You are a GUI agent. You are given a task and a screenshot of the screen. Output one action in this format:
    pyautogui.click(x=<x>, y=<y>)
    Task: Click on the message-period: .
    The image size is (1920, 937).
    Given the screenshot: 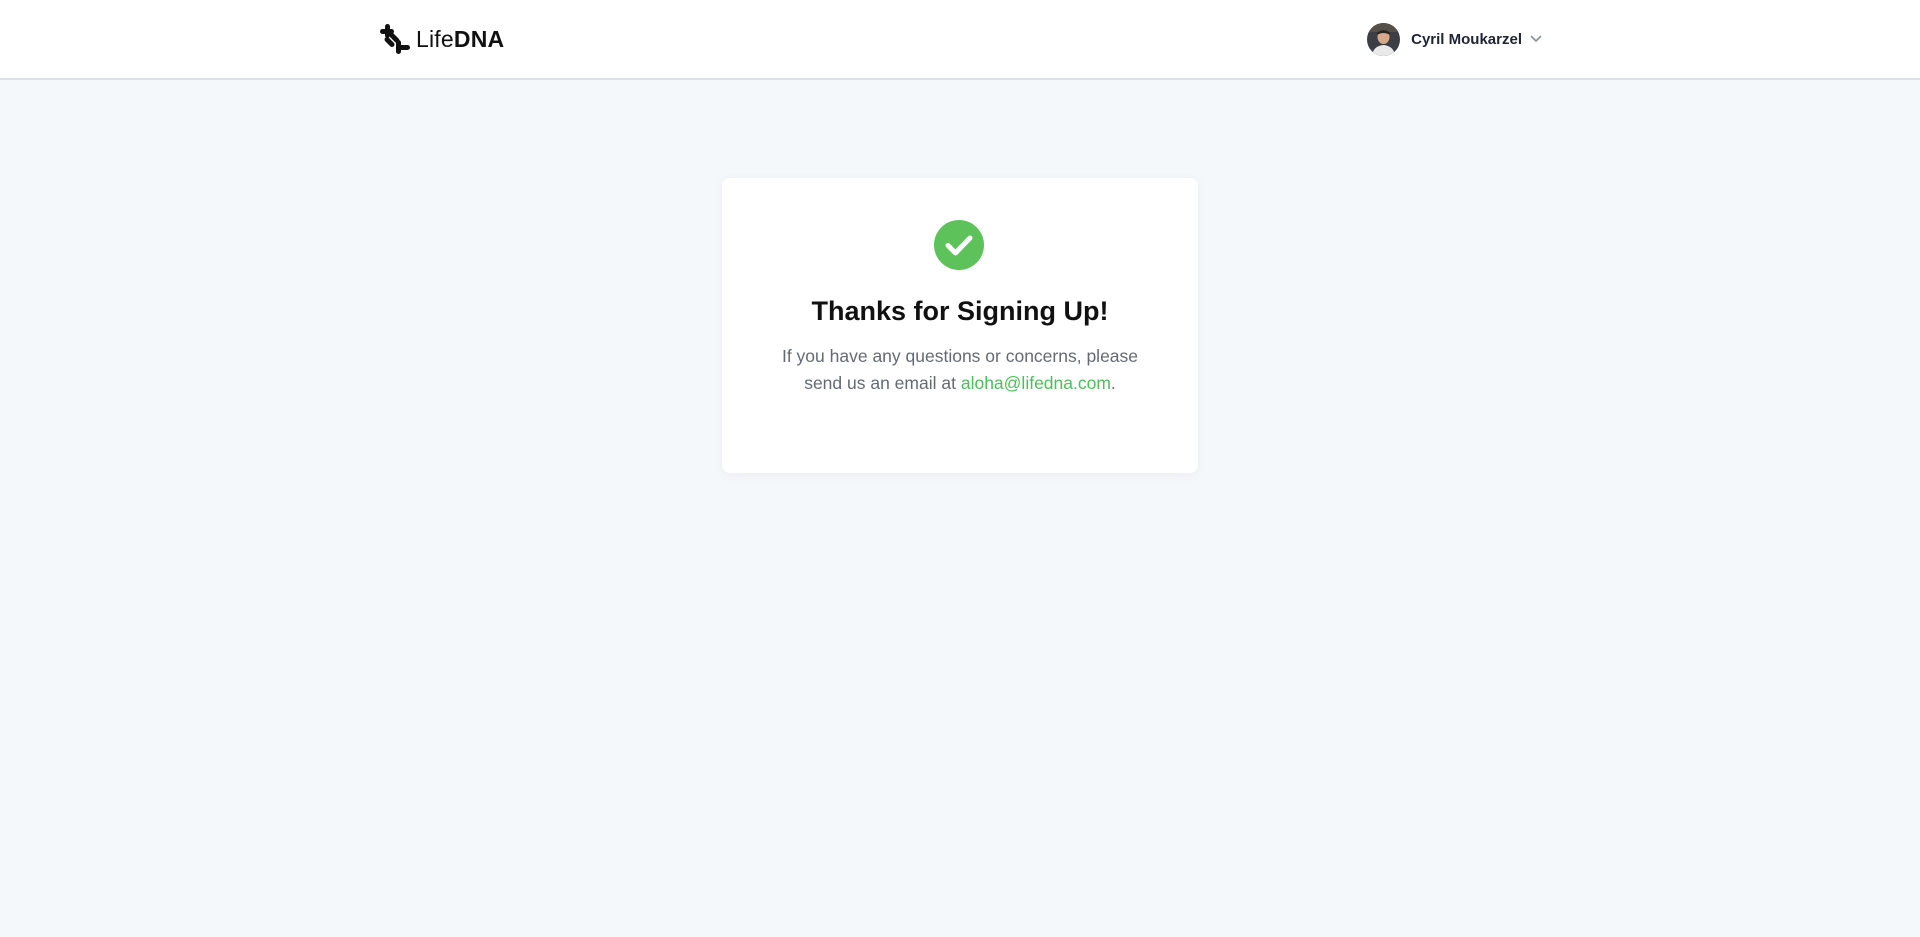 What is the action you would take?
    pyautogui.click(x=1113, y=383)
    